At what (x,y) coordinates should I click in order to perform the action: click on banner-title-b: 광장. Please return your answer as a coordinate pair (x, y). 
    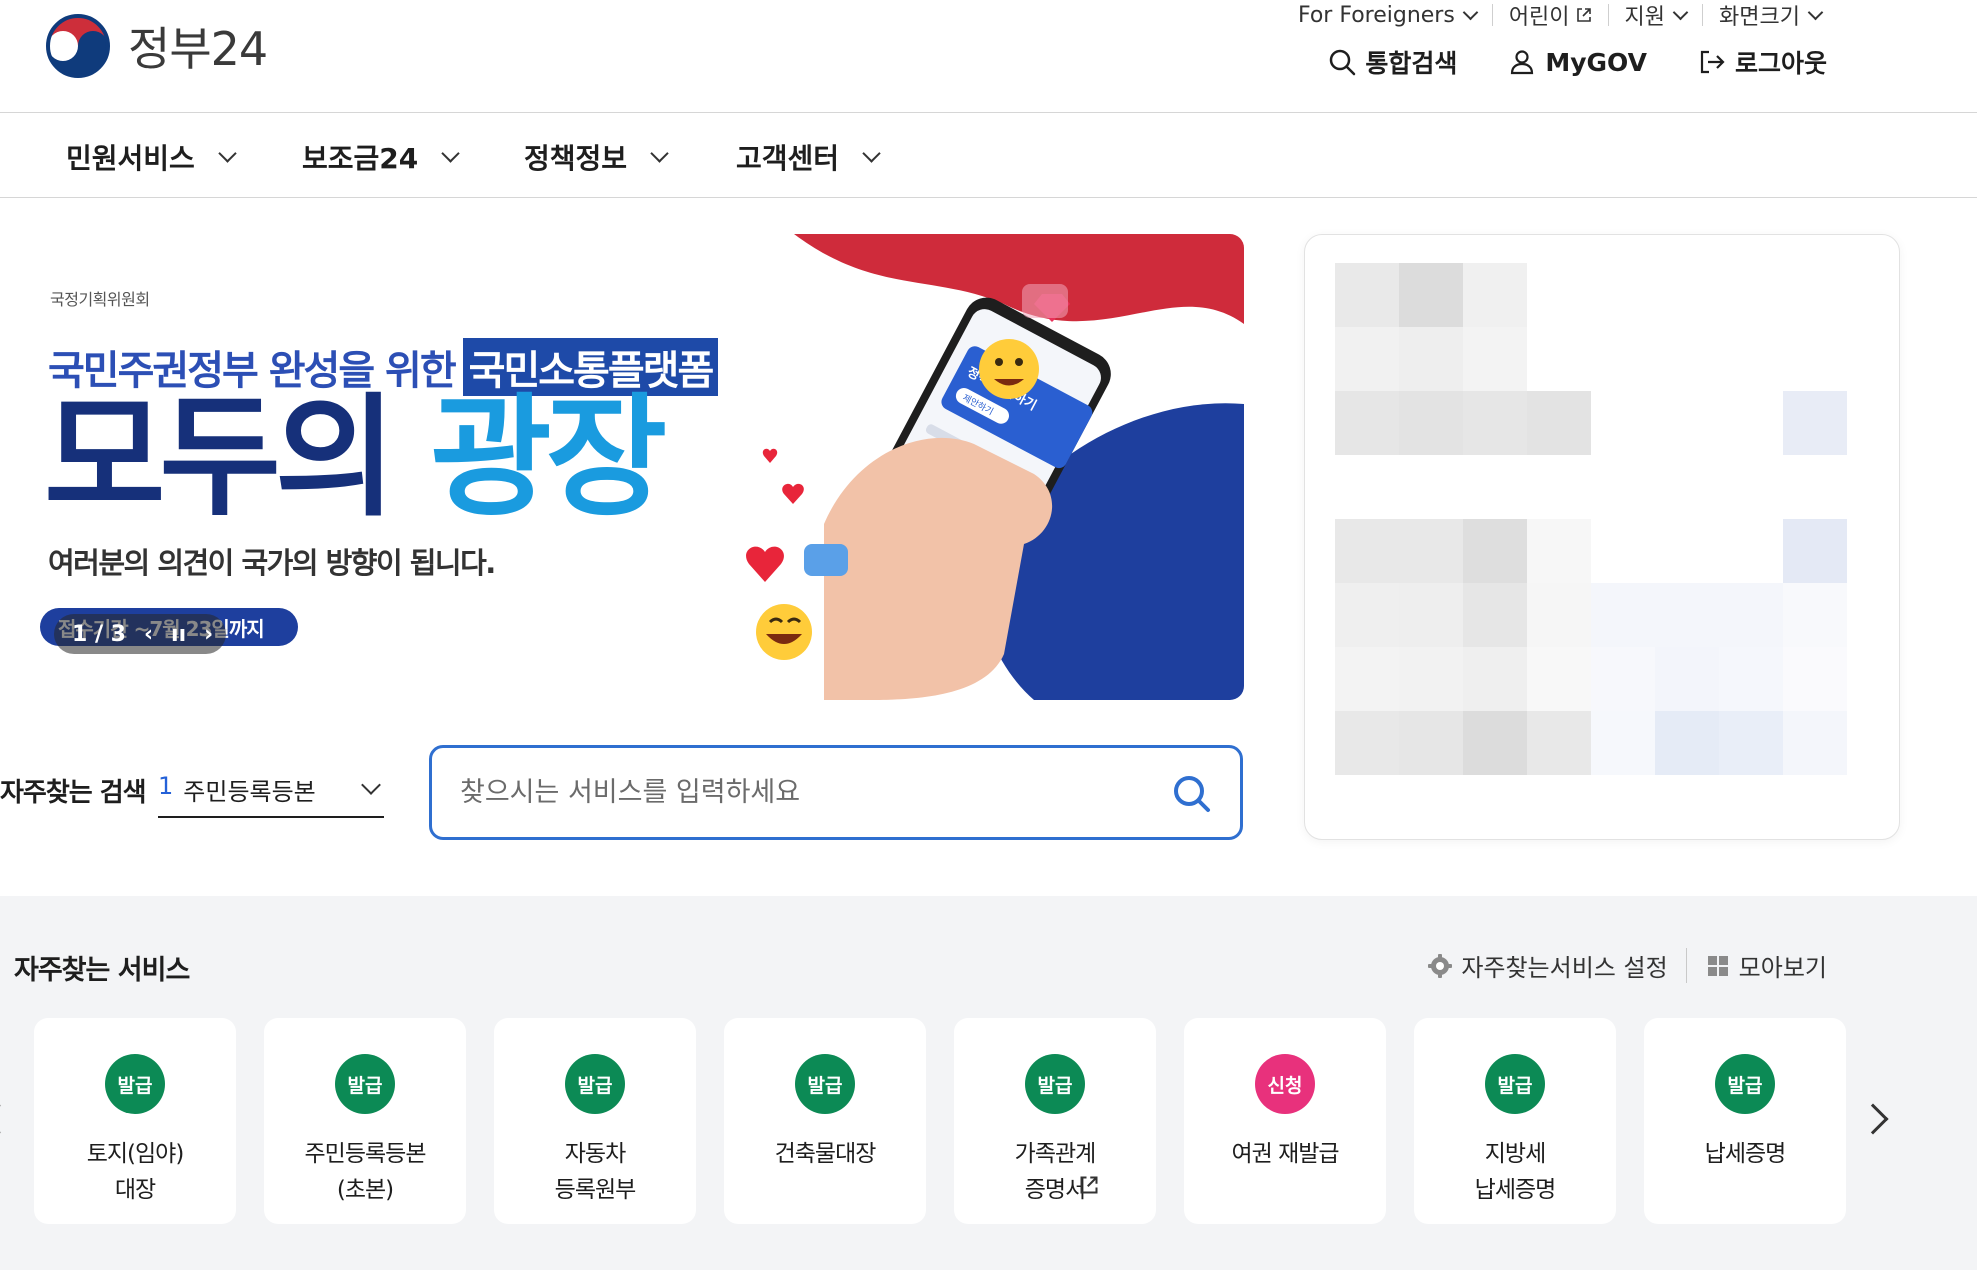
    Looking at the image, I should click on (548, 458).